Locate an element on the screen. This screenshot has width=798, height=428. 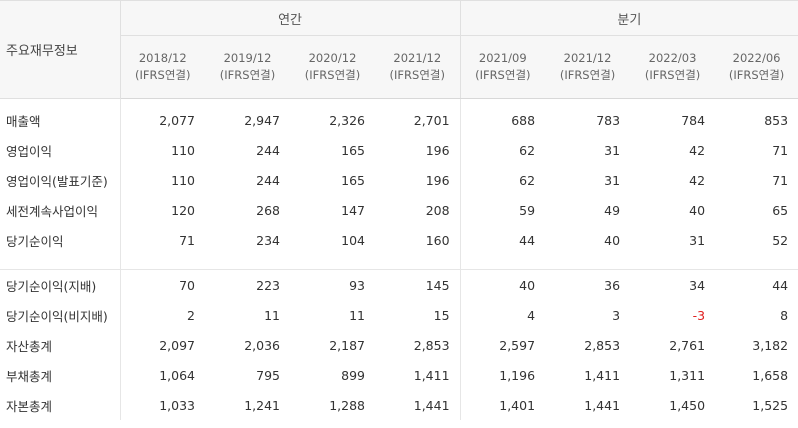
value-cell: 165 is located at coordinates (353, 180).